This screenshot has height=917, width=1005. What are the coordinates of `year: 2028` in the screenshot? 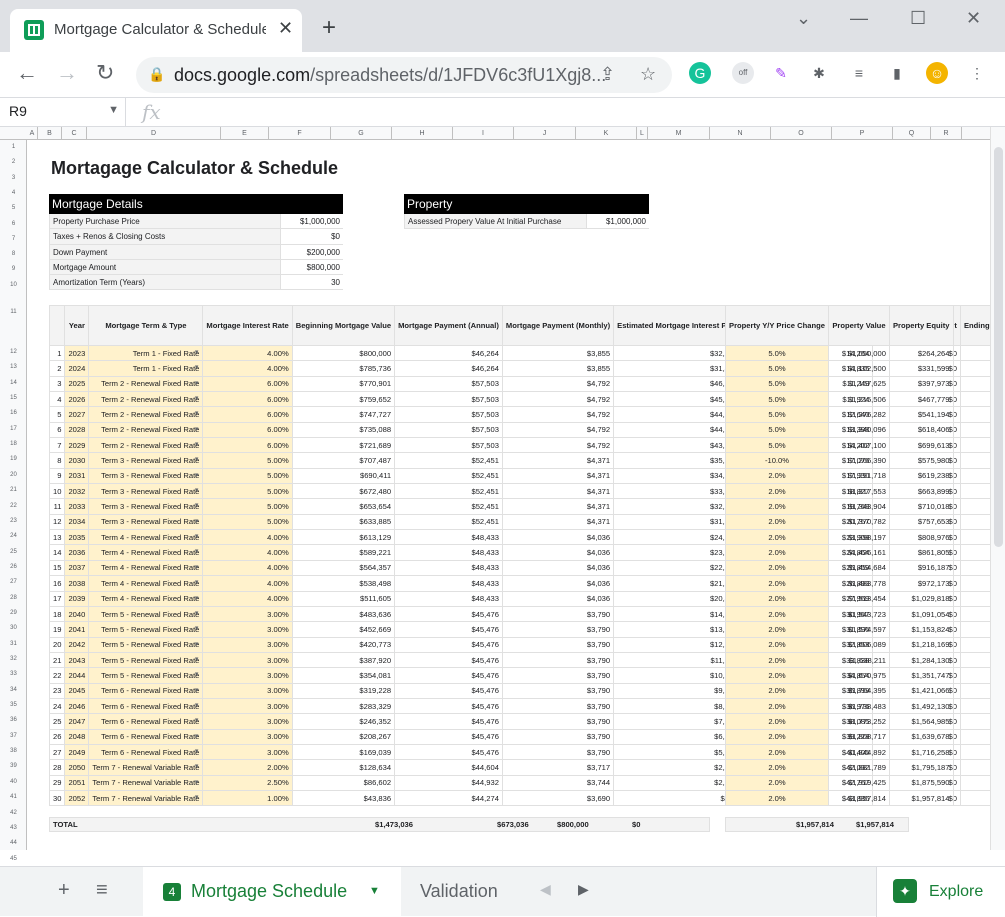 It's located at (77, 430).